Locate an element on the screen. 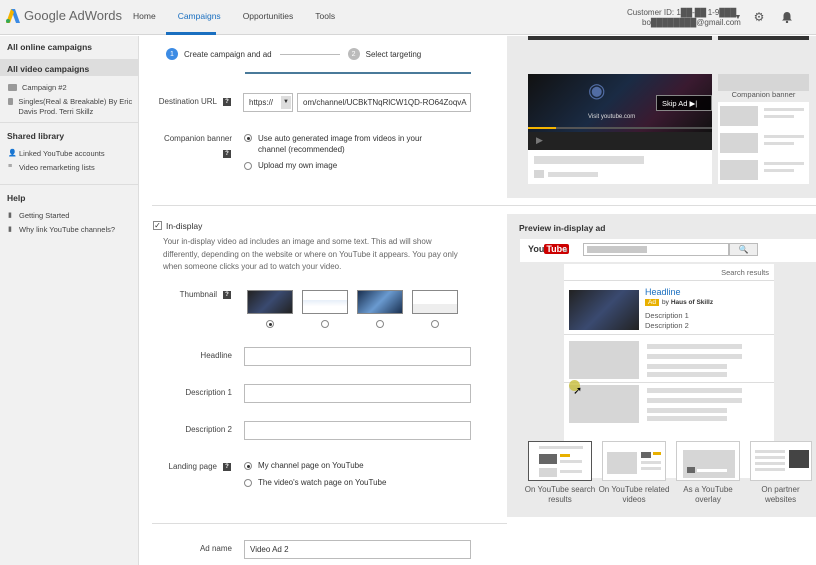 The height and width of the screenshot is (565, 816). sidebar-item-remarketing: ≡ Video remarketing lists is located at coordinates (51, 167).